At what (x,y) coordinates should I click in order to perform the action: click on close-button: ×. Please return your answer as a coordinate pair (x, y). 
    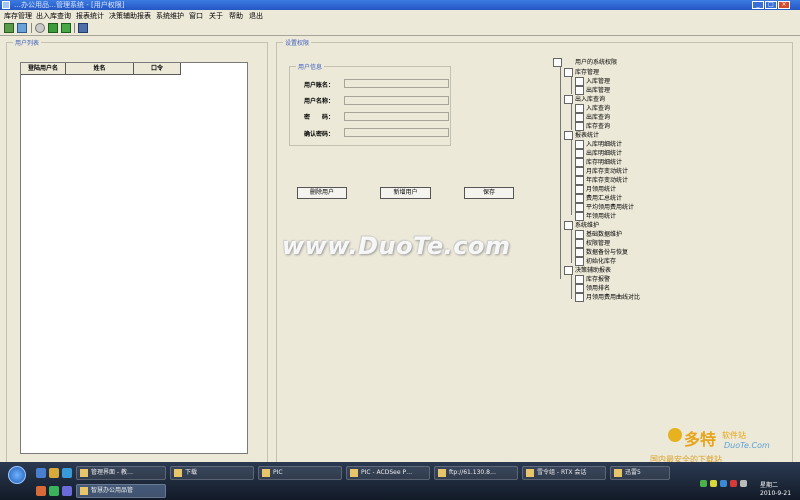
    Looking at the image, I should click on (784, 5).